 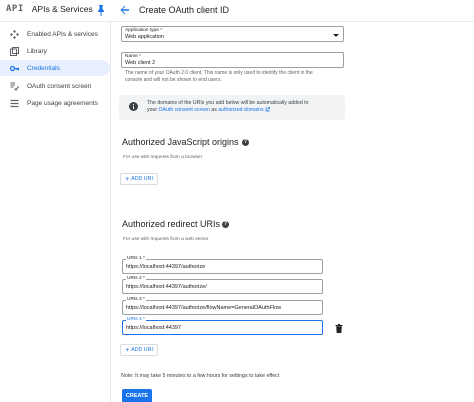 What do you see at coordinates (154, 328) in the screenshot?
I see `uri-value: https://localhost:44397` at bounding box center [154, 328].